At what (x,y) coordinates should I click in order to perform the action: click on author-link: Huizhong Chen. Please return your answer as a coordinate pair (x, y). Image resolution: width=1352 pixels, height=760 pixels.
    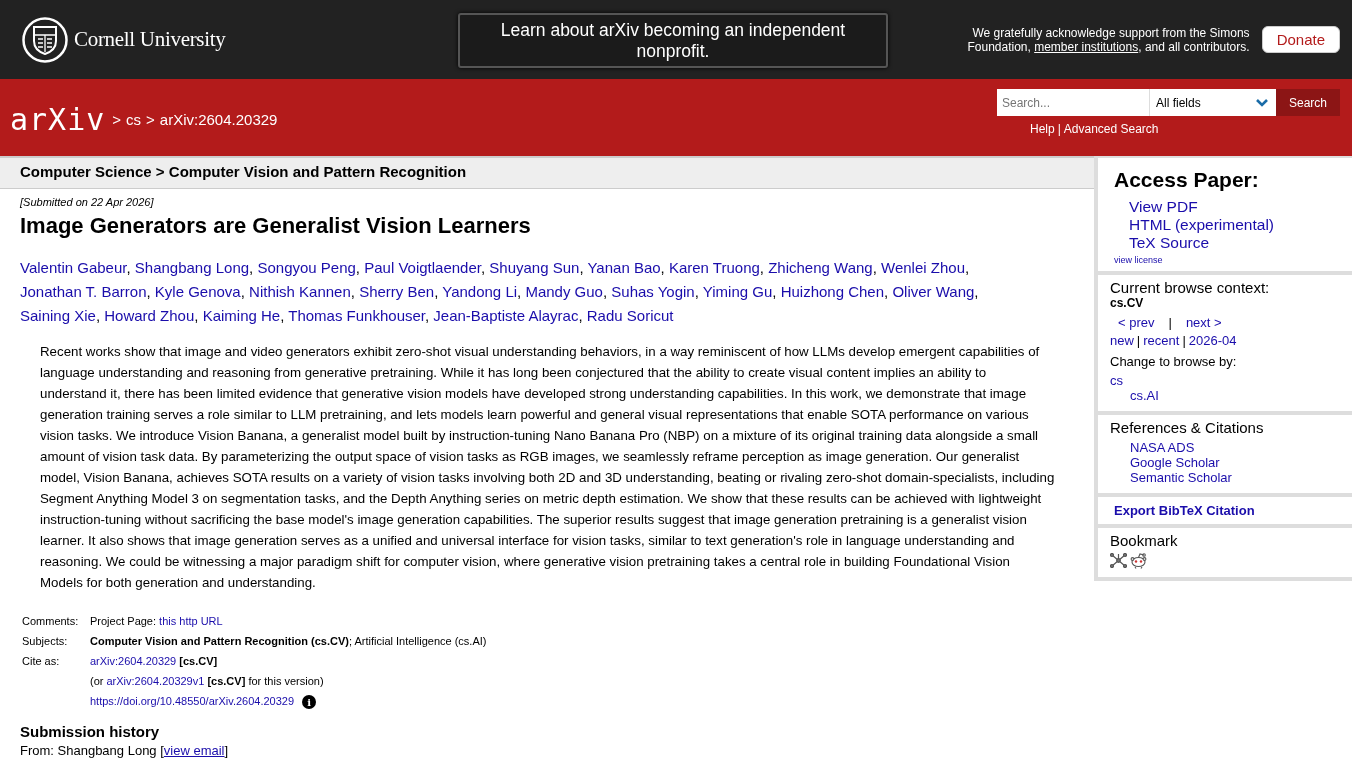
    Looking at the image, I should click on (832, 291).